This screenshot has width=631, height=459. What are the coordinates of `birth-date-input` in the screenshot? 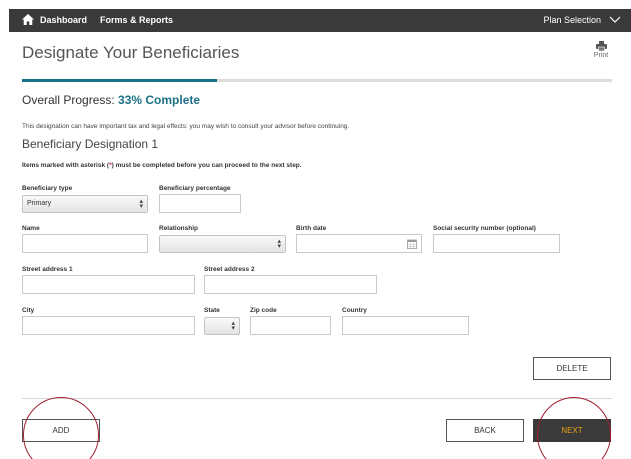 It's located at (359, 243).